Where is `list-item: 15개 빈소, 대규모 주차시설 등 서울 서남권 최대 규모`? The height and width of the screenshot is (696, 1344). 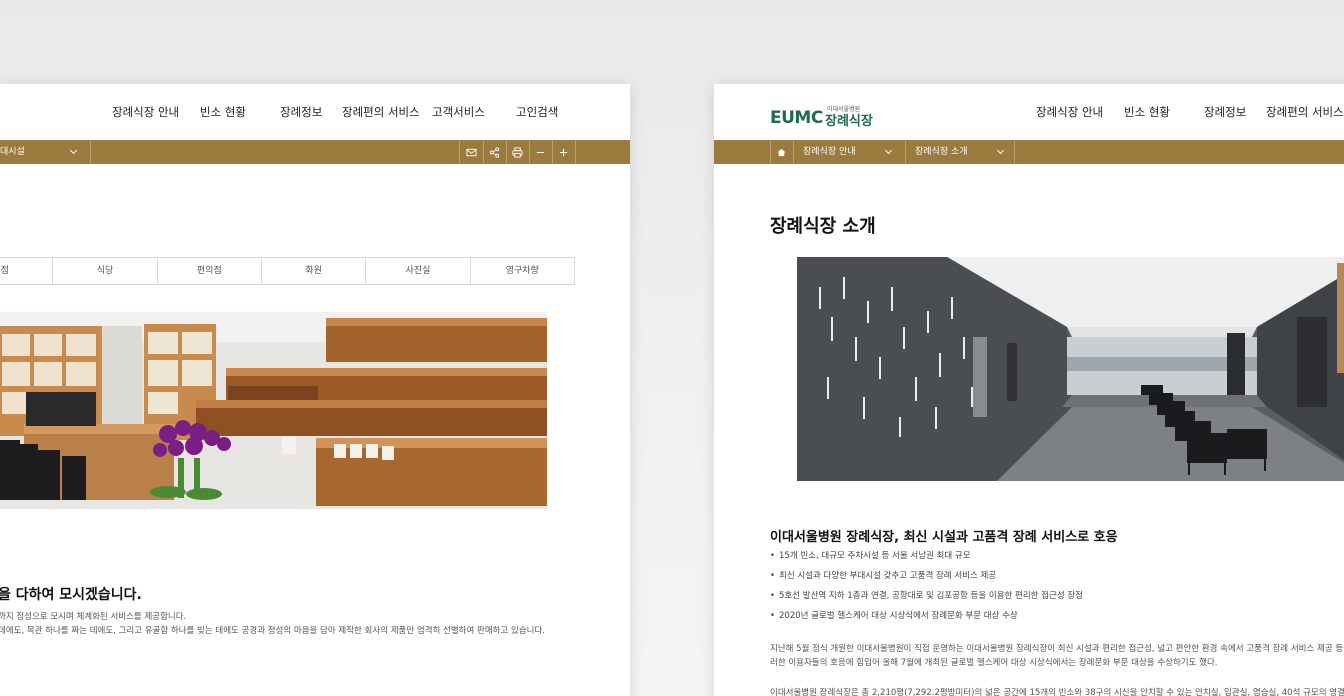
list-item: 15개 빈소, 대규모 주차시설 등 서울 서남권 최대 규모 is located at coordinates (926, 560).